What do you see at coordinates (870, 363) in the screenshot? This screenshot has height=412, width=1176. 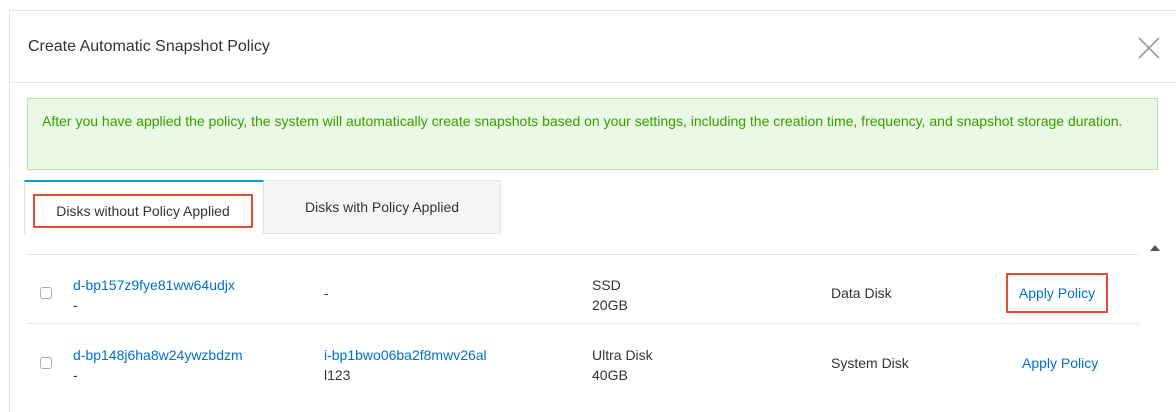 I see `disk-role: System Disk` at bounding box center [870, 363].